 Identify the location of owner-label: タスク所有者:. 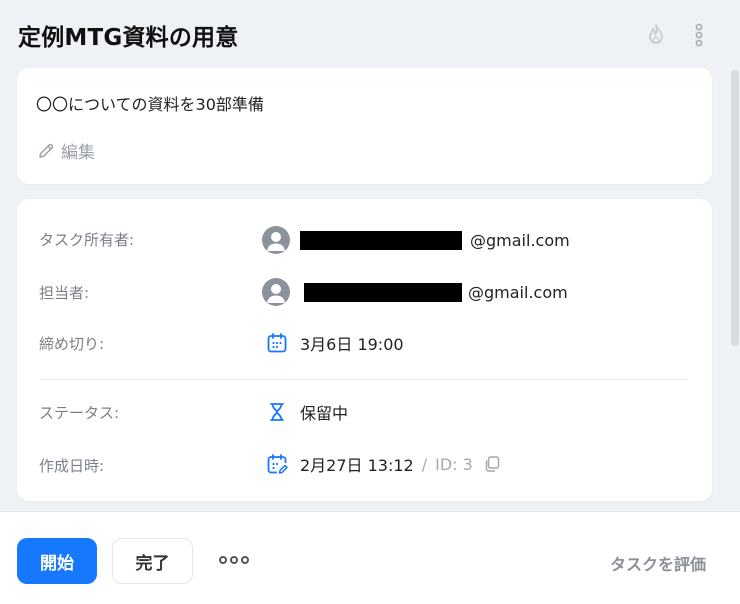
(87, 240).